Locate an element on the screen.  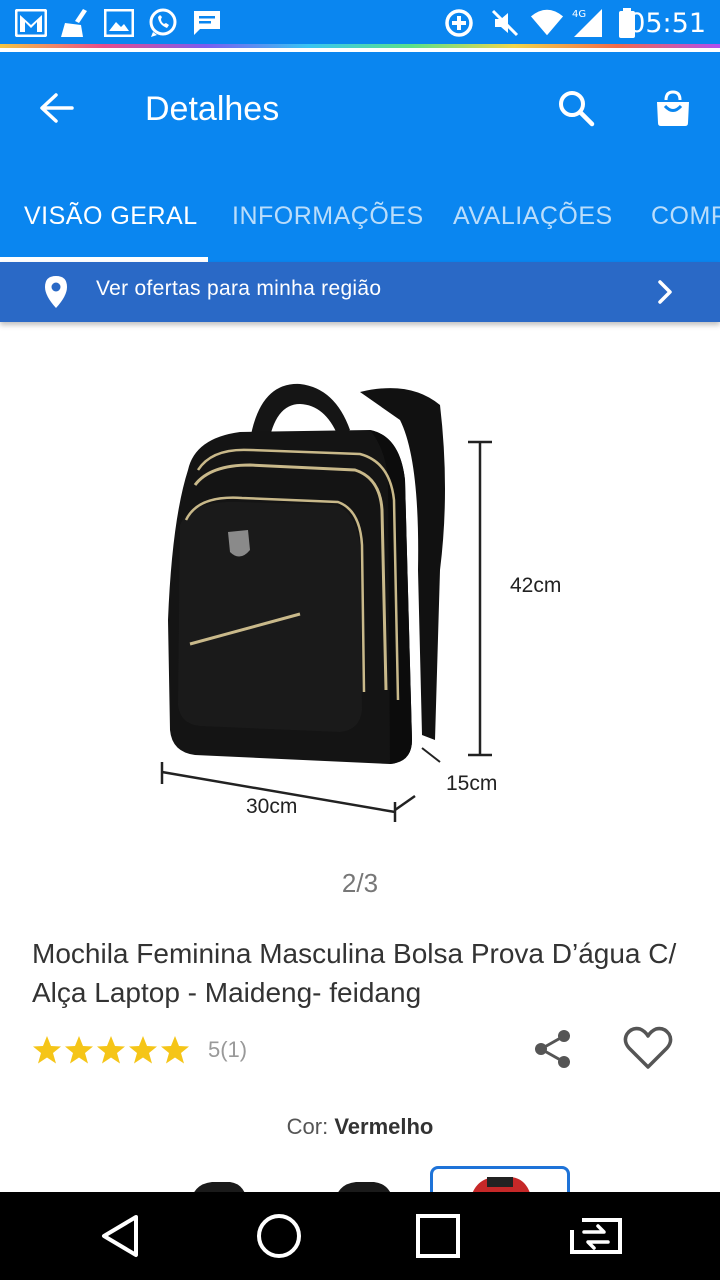
circle-home-icon is located at coordinates (279, 1236).